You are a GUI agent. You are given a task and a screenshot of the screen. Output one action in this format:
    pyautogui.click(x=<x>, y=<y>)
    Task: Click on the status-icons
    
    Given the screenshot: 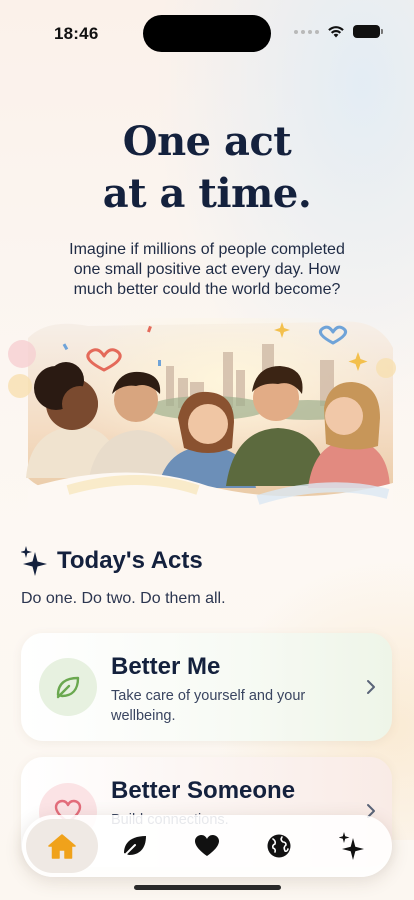 What is the action you would take?
    pyautogui.click(x=338, y=31)
    